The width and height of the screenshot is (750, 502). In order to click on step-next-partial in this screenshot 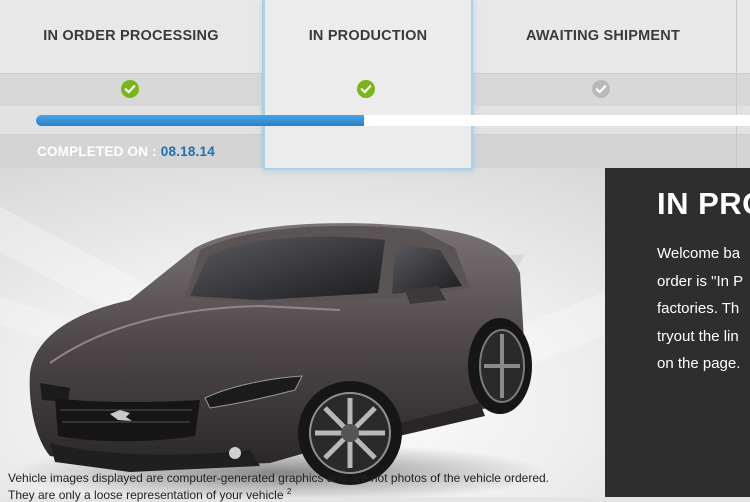, I will do `click(743, 84)`.